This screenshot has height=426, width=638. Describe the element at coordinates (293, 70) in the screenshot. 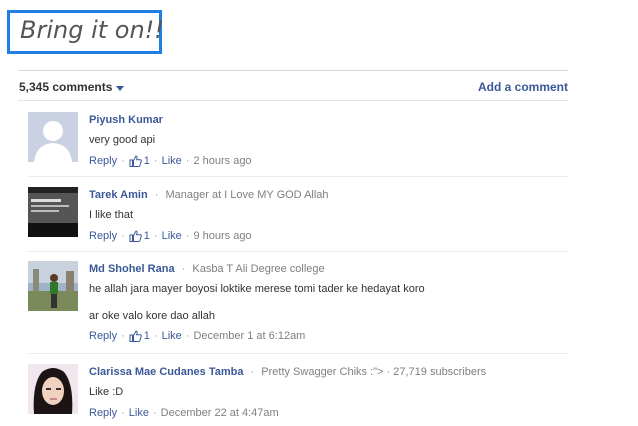

I see `top-divider` at that location.